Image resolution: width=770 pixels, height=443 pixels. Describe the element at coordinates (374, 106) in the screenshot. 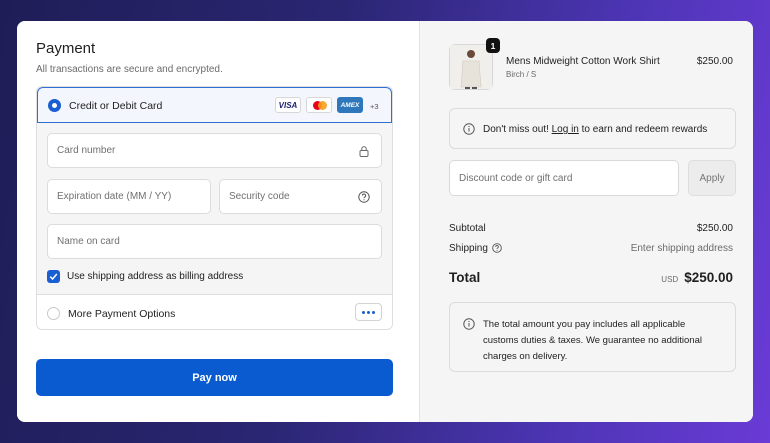

I see `more-brands-count: +3` at that location.